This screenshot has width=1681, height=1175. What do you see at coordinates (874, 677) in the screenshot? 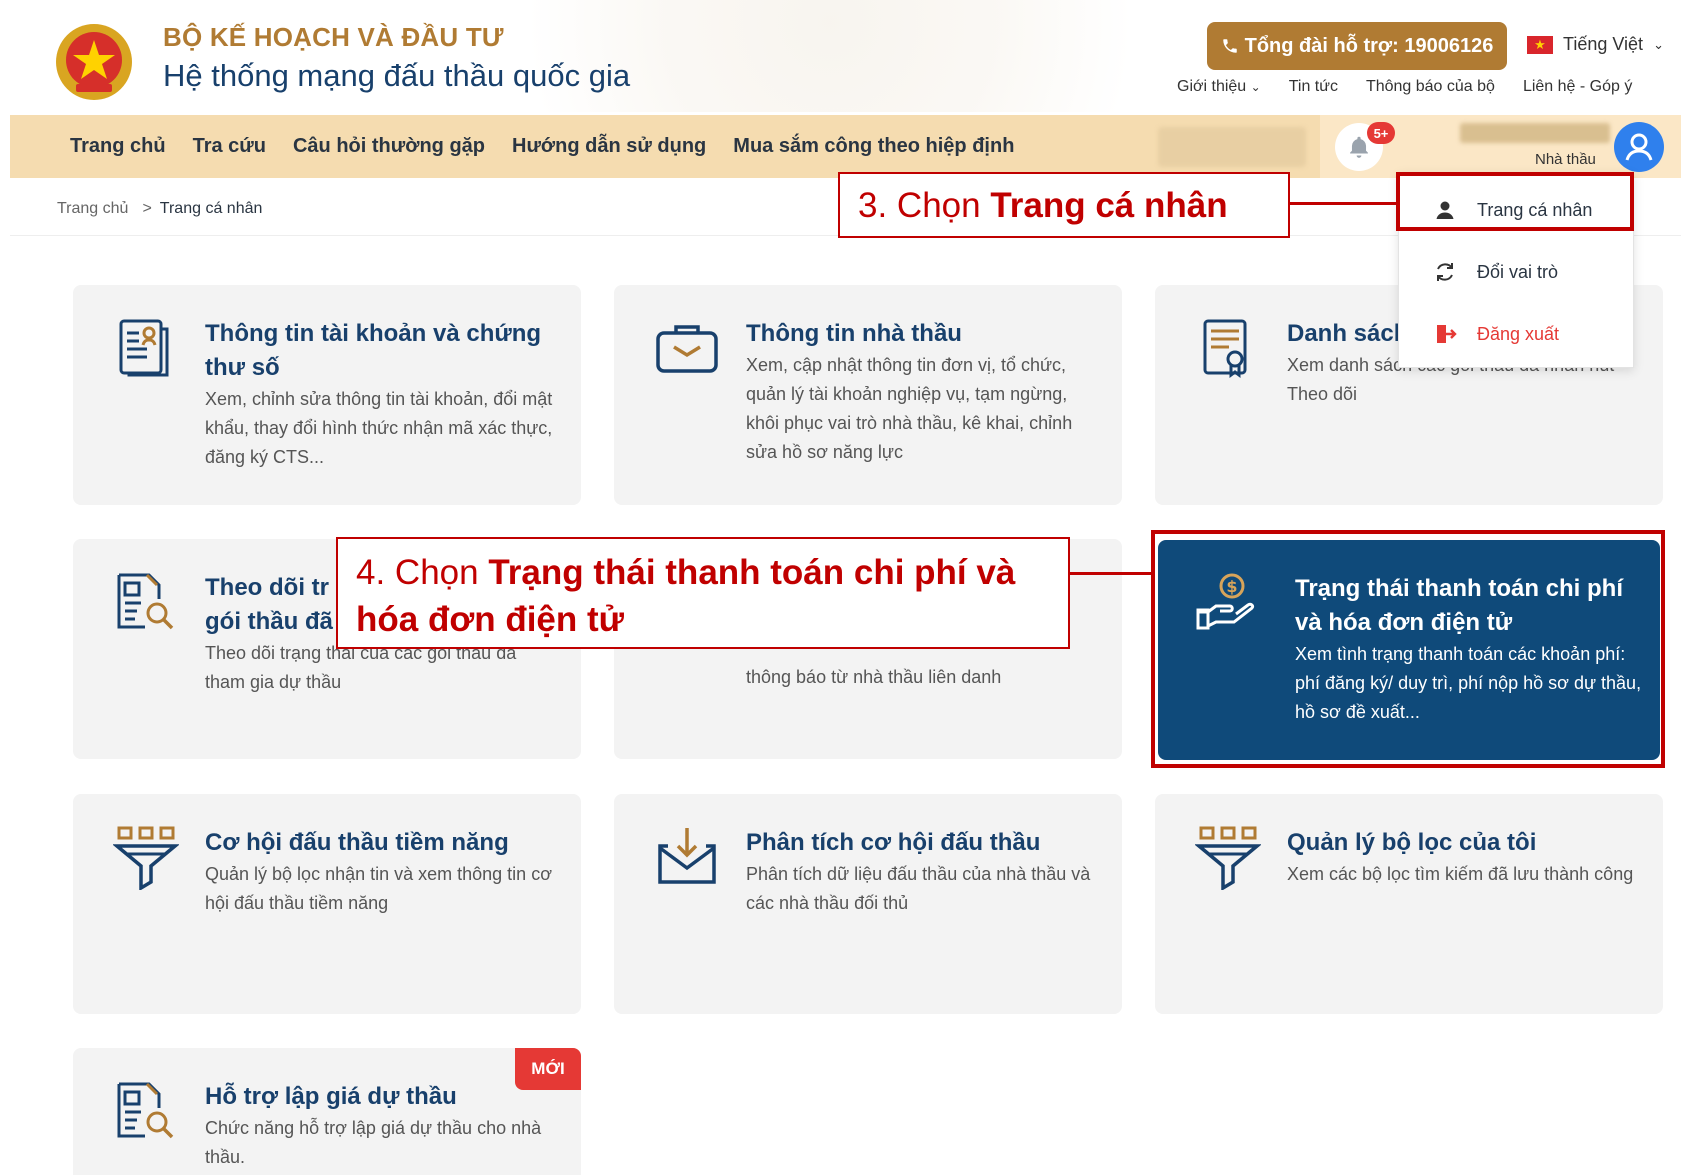
I see `card-desc: thông báo từ nhà thầu liên danh` at bounding box center [874, 677].